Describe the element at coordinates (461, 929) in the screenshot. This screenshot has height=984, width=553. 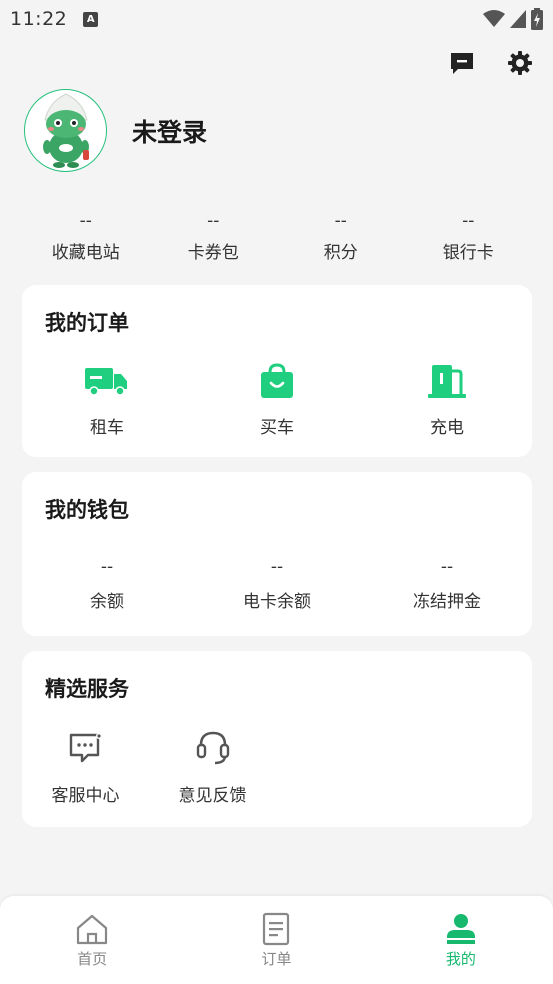
I see `user-icon` at that location.